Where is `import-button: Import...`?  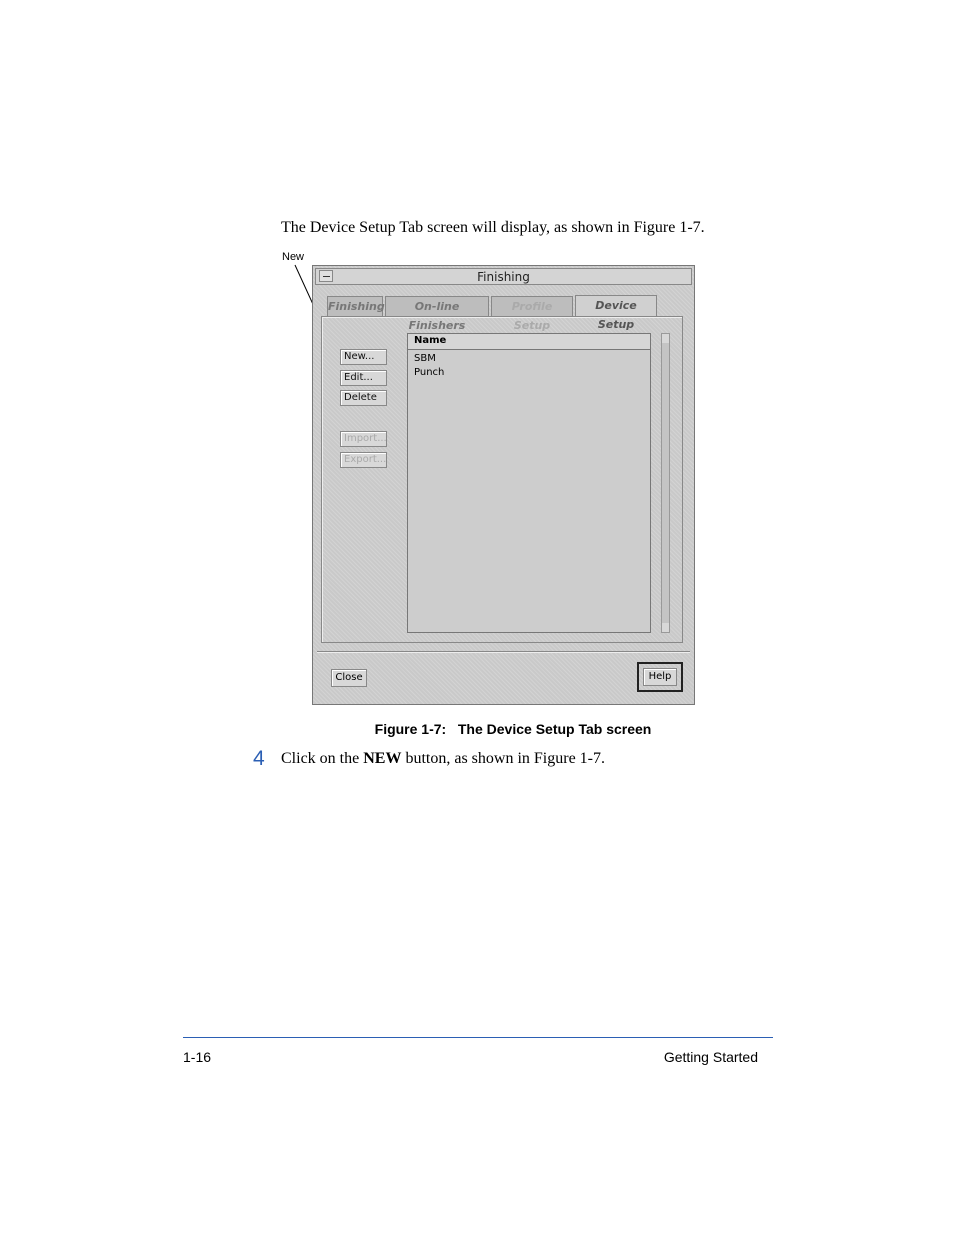 import-button: Import... is located at coordinates (363, 439).